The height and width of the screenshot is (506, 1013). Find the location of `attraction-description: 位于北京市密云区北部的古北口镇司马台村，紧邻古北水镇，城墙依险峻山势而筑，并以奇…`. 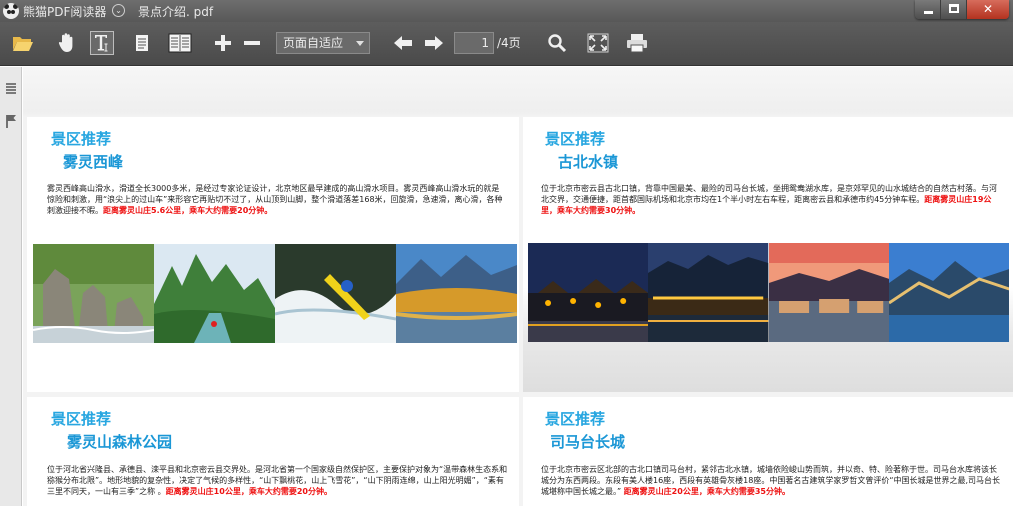

attraction-description: 位于北京市密云区北部的古北口镇司马台村，紧邻古北水镇，城墙依险峻山势而筑，并以奇… is located at coordinates (772, 480).